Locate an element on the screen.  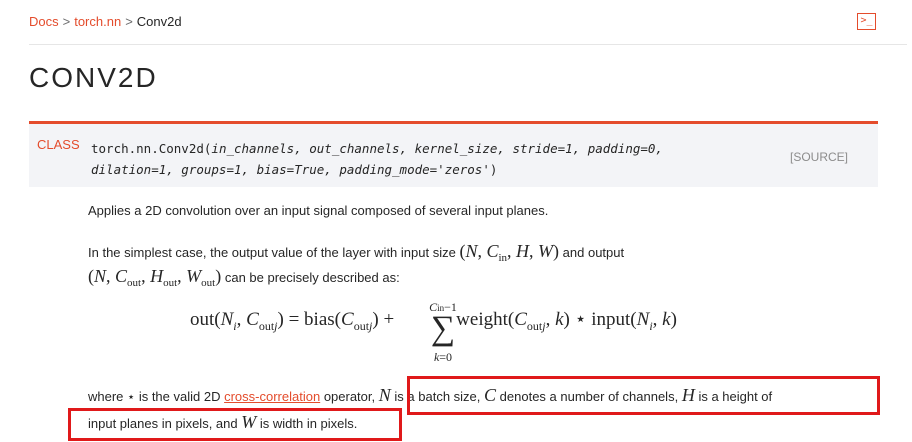
breadcrumb-current: Conv2d is located at coordinates (159, 21).